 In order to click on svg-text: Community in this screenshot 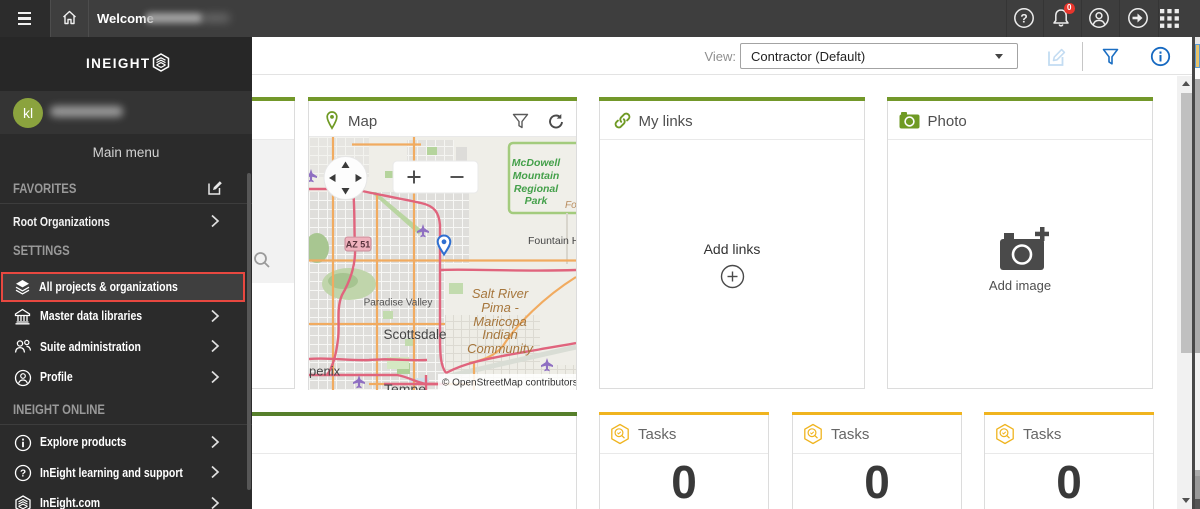, I will do `click(500, 348)`.